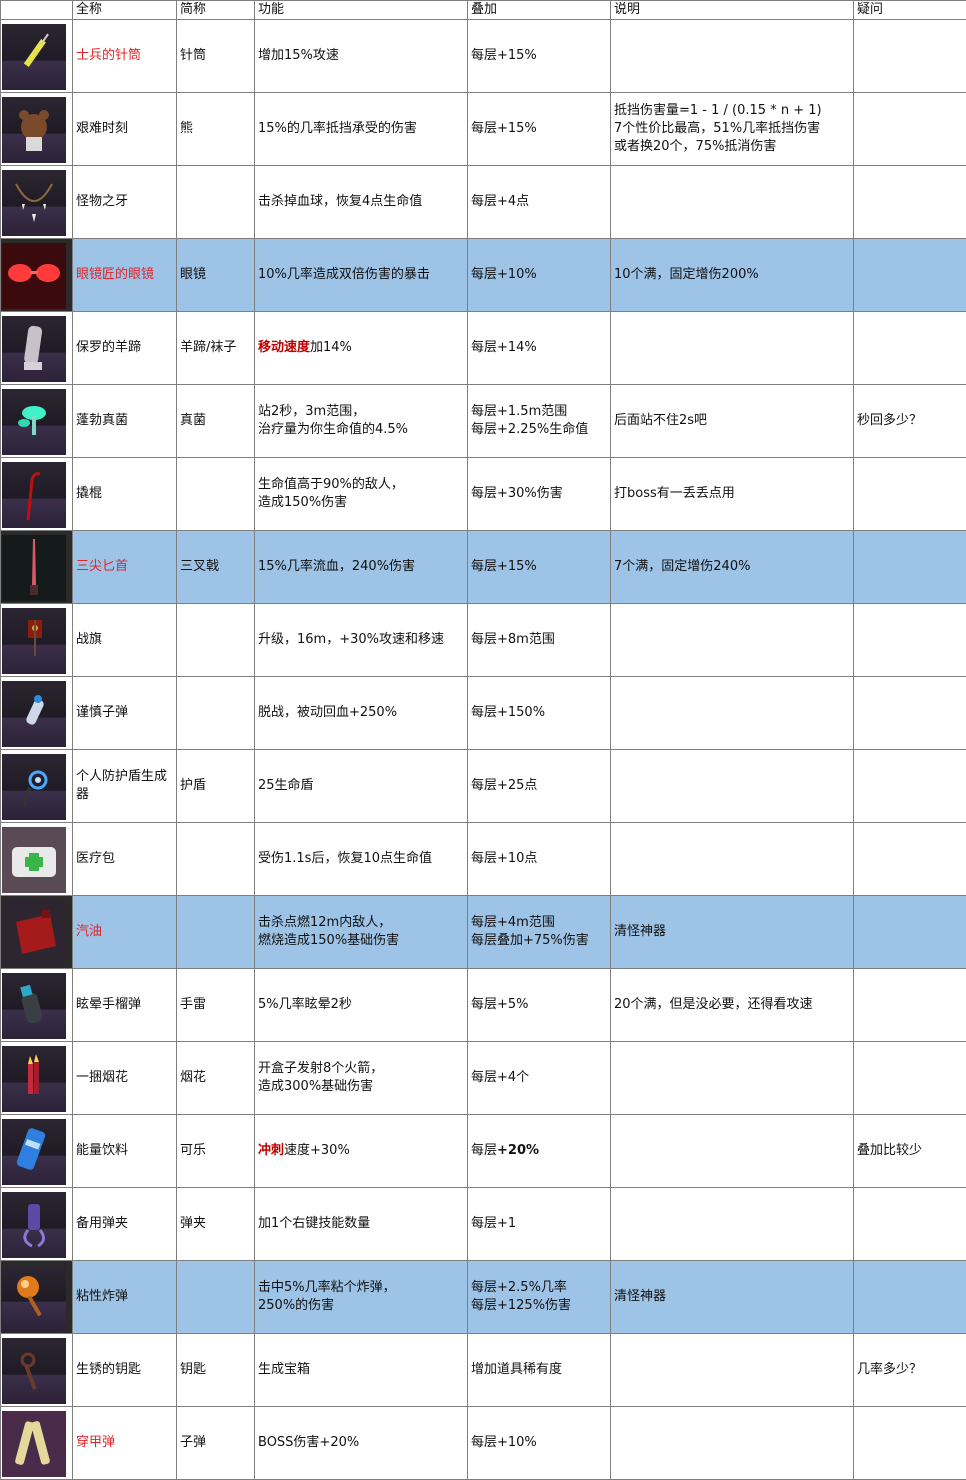 The image size is (966, 1480). Describe the element at coordinates (361, 1005) in the screenshot. I see `item-function: 5%几率眩晕2秒` at that location.